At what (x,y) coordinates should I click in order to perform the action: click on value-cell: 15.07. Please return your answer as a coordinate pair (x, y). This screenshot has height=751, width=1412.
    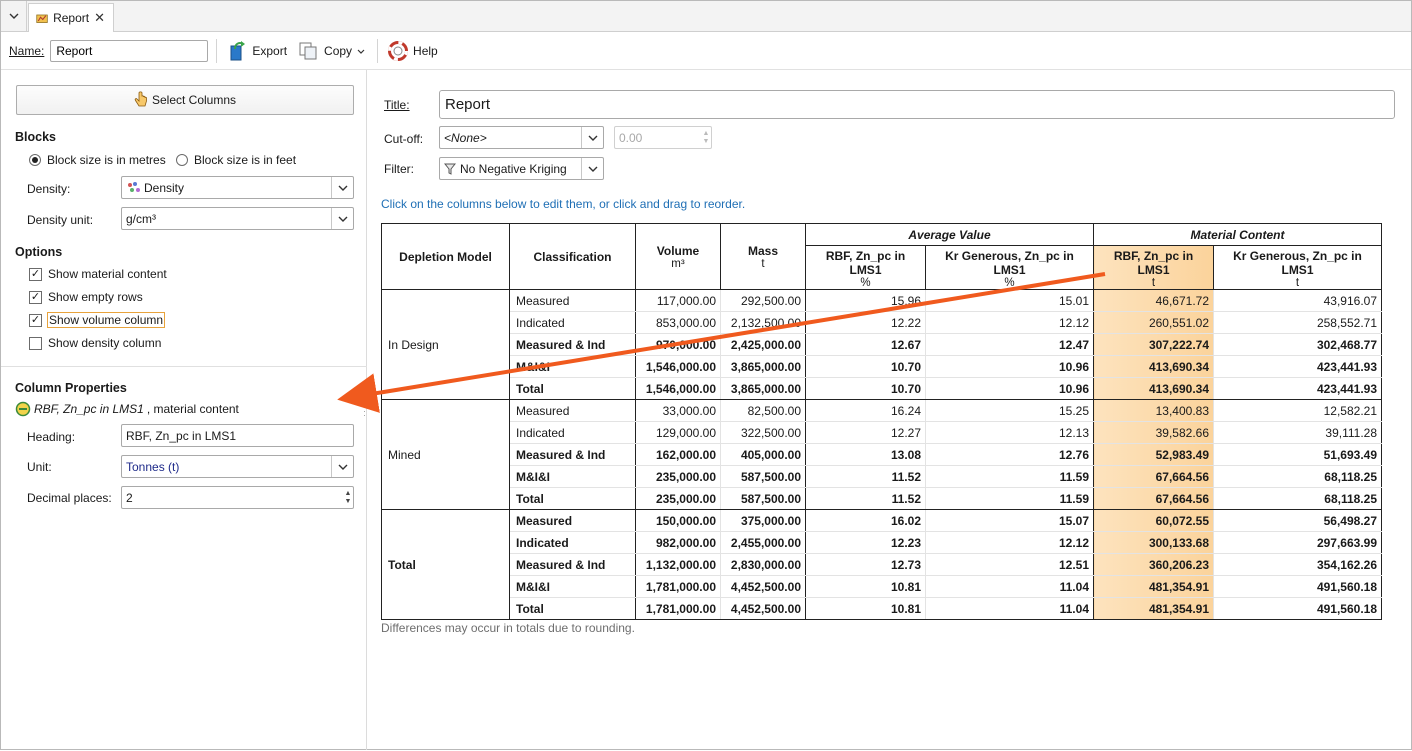
    Looking at the image, I should click on (1009, 520).